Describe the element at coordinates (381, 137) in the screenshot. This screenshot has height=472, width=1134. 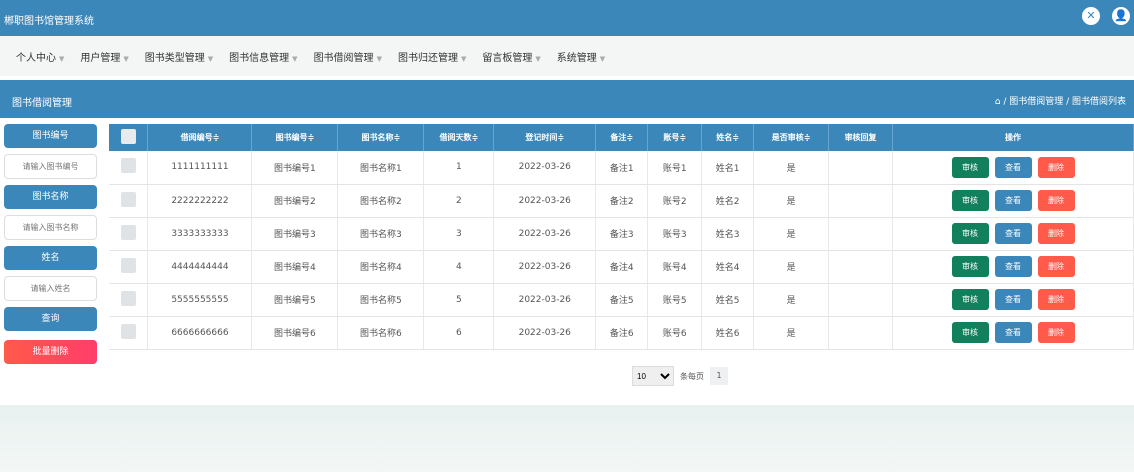
I see `column-header: 图书名称≑` at that location.